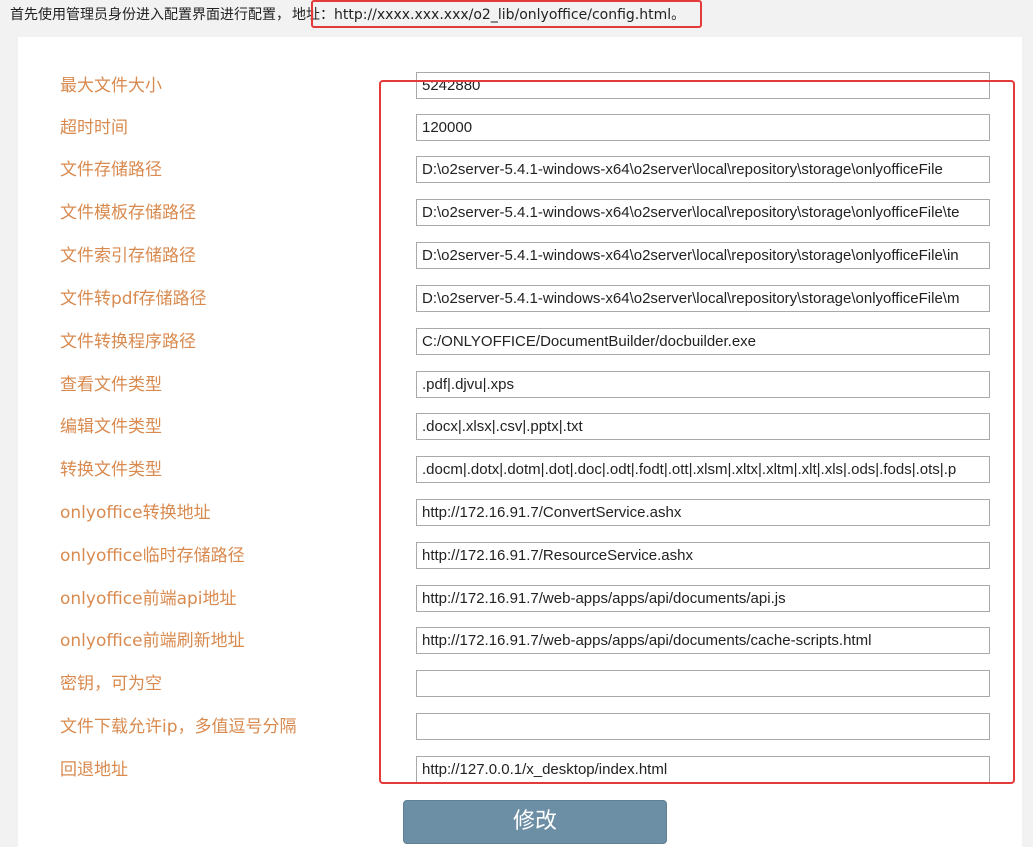 The image size is (1033, 847). What do you see at coordinates (178, 727) in the screenshot?
I see `allowed-download-ip-label: 文件下载允许ip，多值逗号分隔` at bounding box center [178, 727].